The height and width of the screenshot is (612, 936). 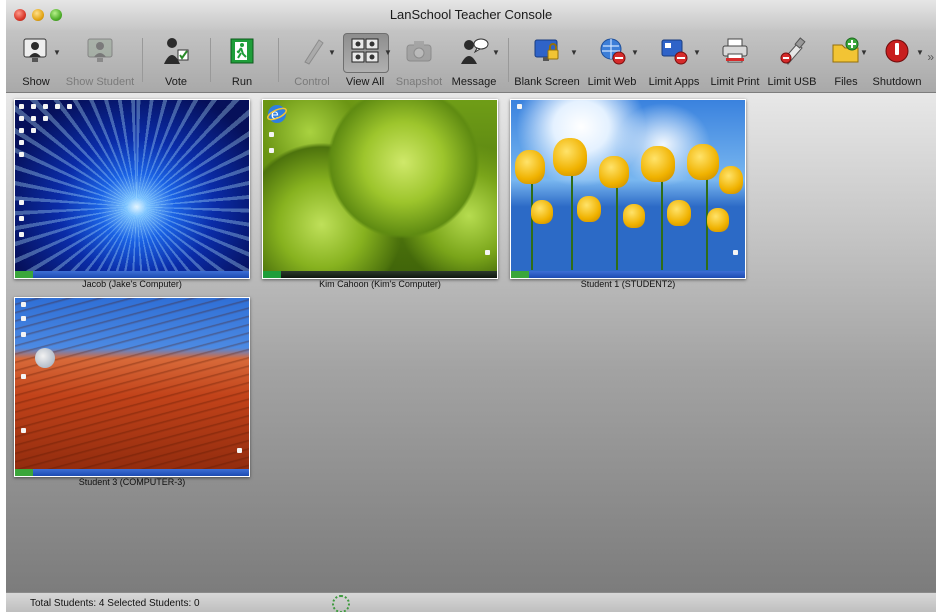 I want to click on view-all-button: ▼ View All, so click(x=366, y=61).